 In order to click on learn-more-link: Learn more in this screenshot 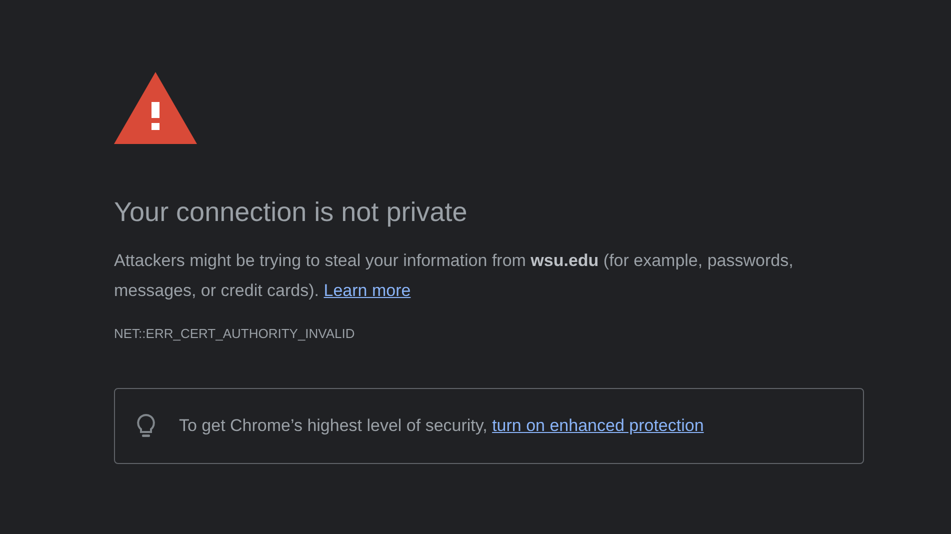, I will do `click(367, 290)`.